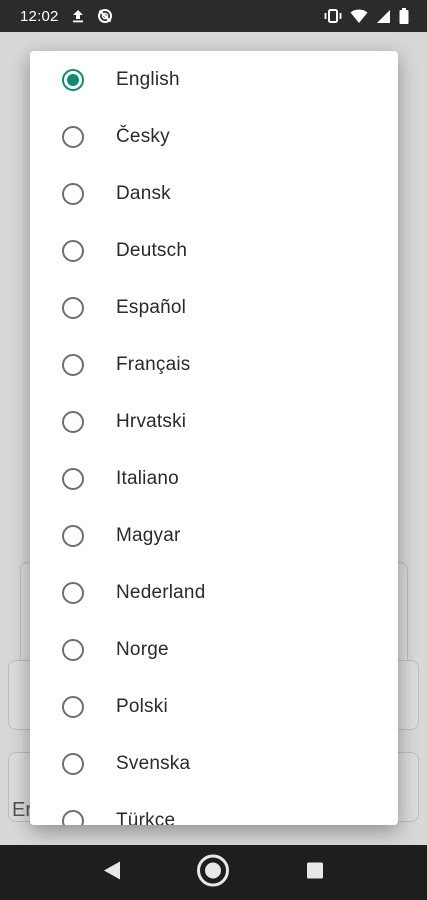 Image resolution: width=427 pixels, height=900 pixels. I want to click on navigation-bar, so click(213, 872).